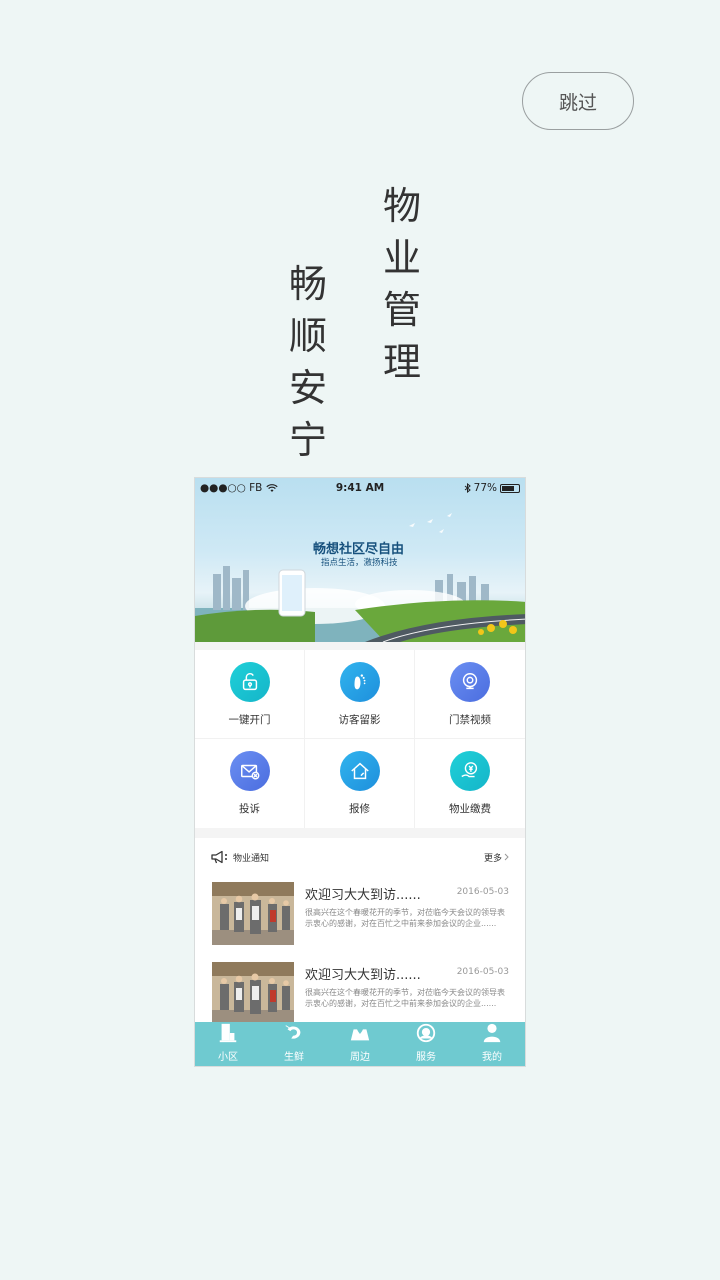  What do you see at coordinates (492, 1034) in the screenshot?
I see `user-icon` at bounding box center [492, 1034].